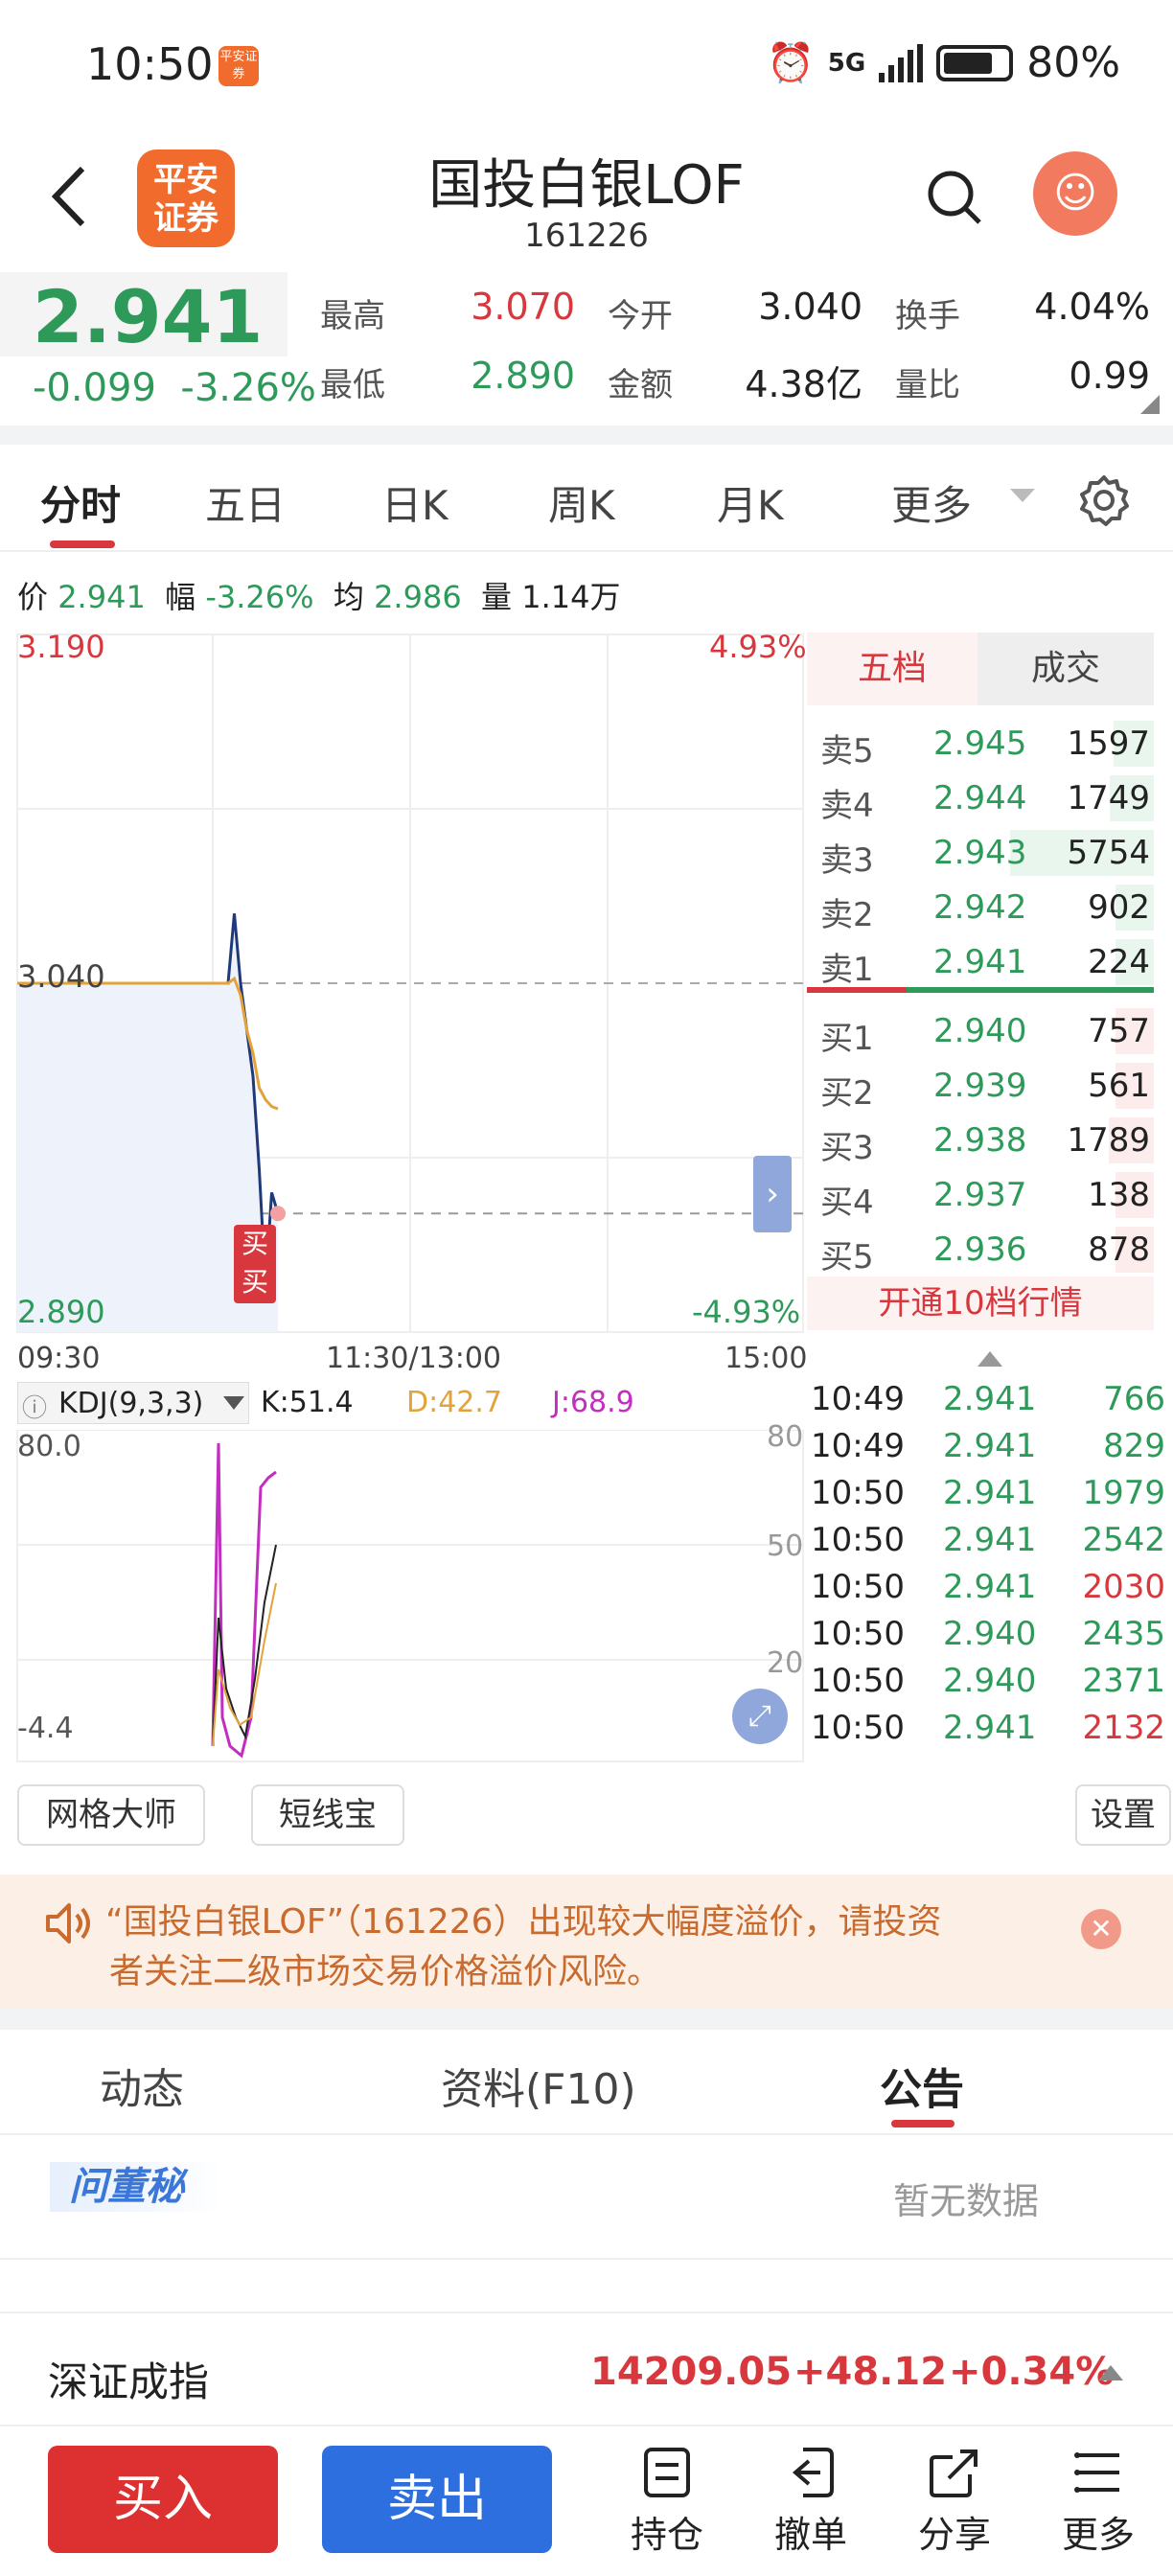 The image size is (1173, 2576). What do you see at coordinates (327, 1815) in the screenshot?
I see `short-line-button: 短线宝` at bounding box center [327, 1815].